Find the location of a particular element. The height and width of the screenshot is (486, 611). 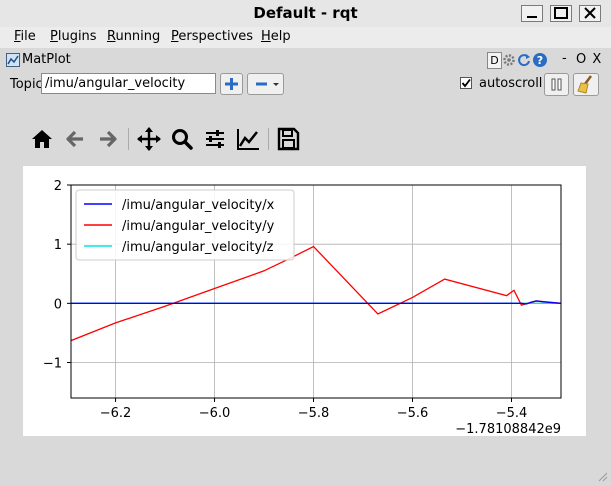

plus-icon is located at coordinates (231, 84).